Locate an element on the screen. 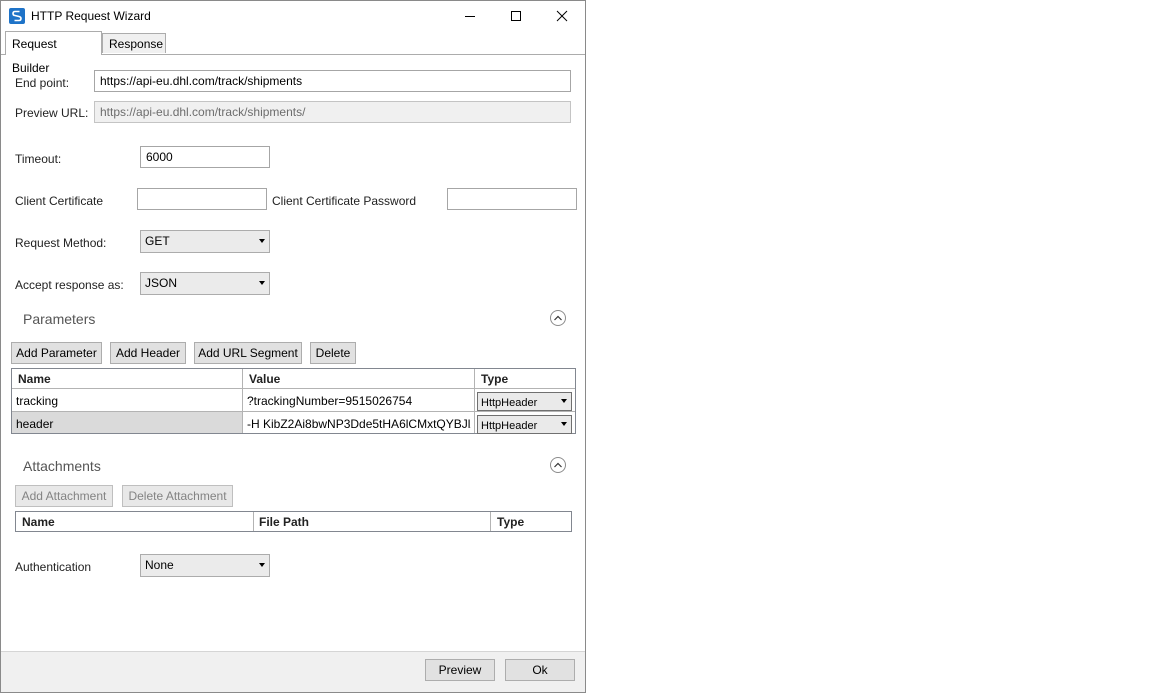 The image size is (1152, 693). minimize-icon is located at coordinates (470, 16).